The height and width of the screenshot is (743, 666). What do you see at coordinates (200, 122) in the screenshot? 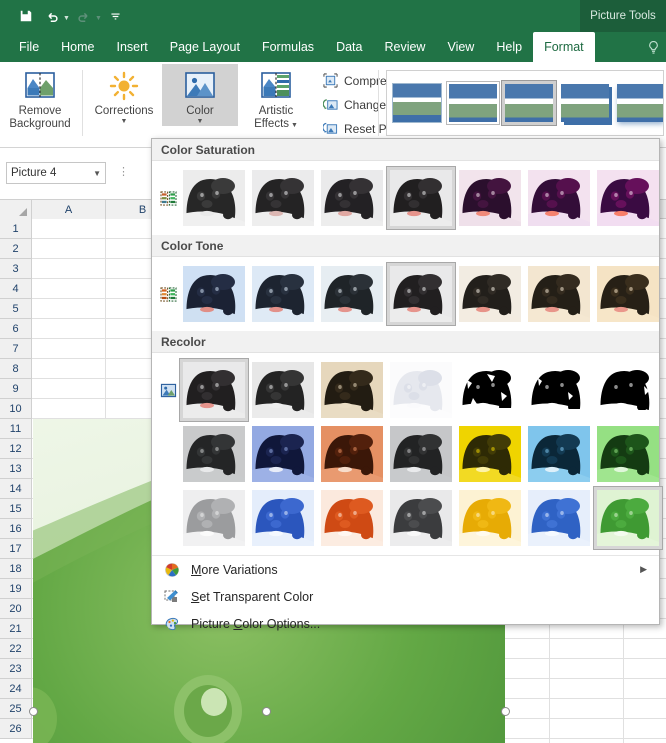
I see `color-dropdown-icon: ▼` at bounding box center [200, 122].